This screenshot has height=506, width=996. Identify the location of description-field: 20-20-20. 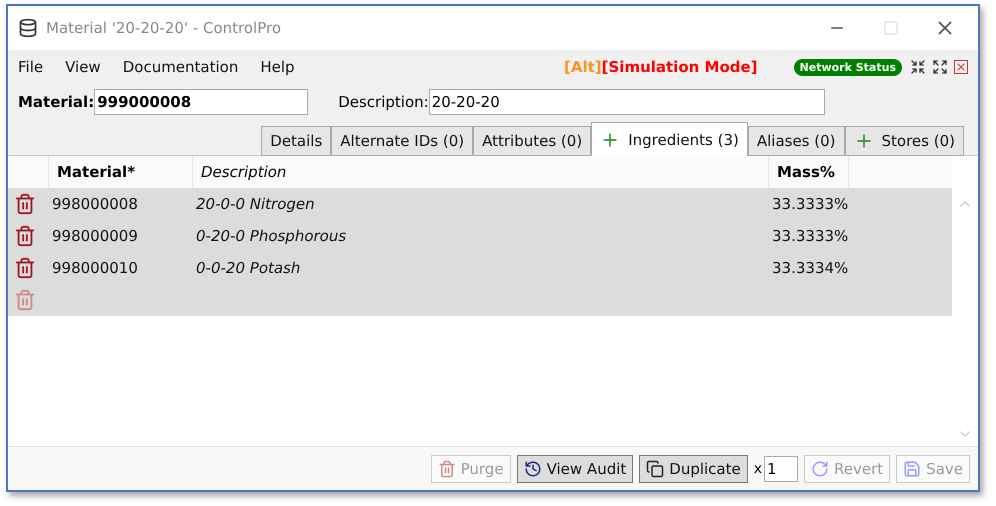
(626, 102).